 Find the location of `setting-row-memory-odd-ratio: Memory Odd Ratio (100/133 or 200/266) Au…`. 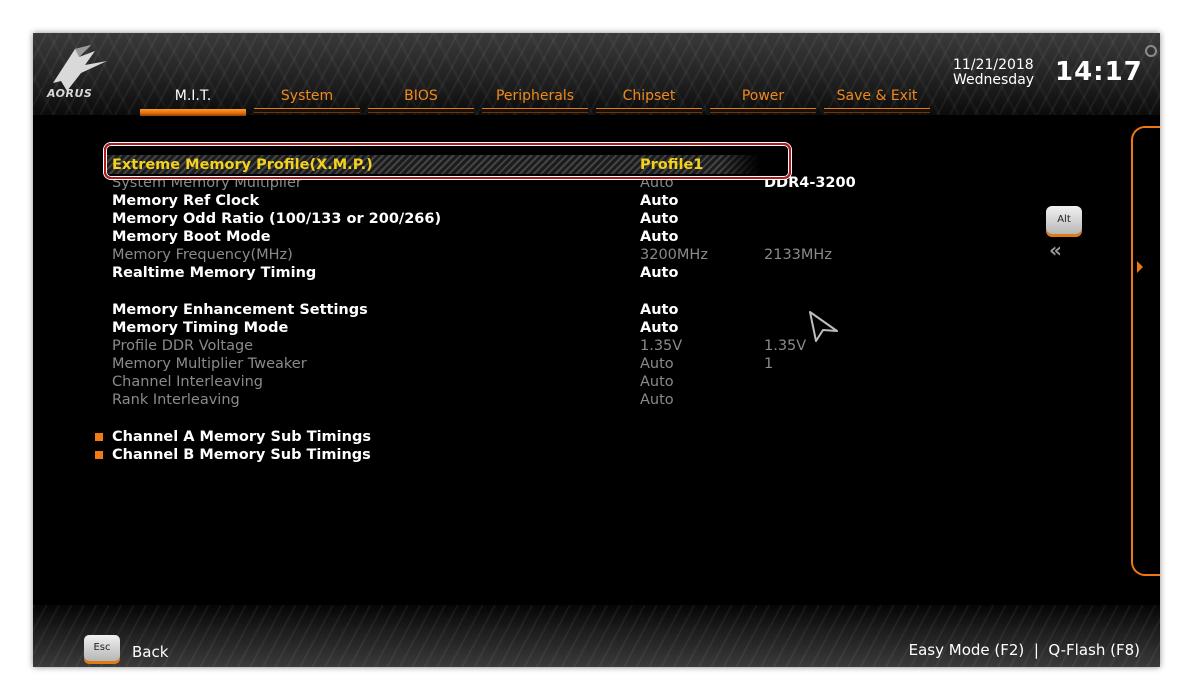

setting-row-memory-odd-ratio: Memory Odd Ratio (100/133 or 200/266) Au… is located at coordinates (492, 219).